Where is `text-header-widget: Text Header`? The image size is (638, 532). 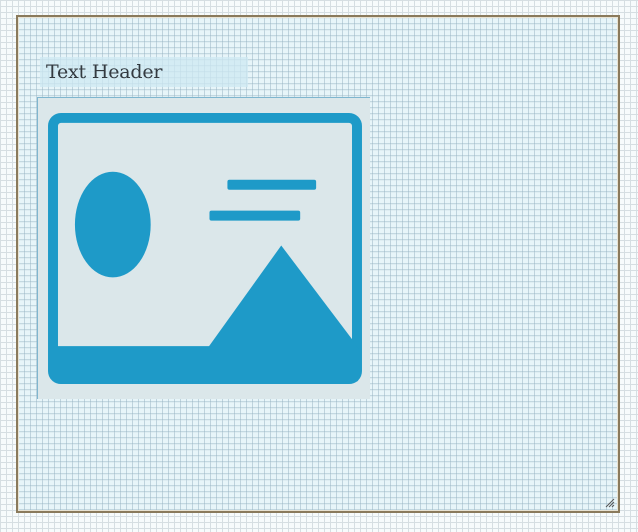 text-header-widget: Text Header is located at coordinates (144, 72).